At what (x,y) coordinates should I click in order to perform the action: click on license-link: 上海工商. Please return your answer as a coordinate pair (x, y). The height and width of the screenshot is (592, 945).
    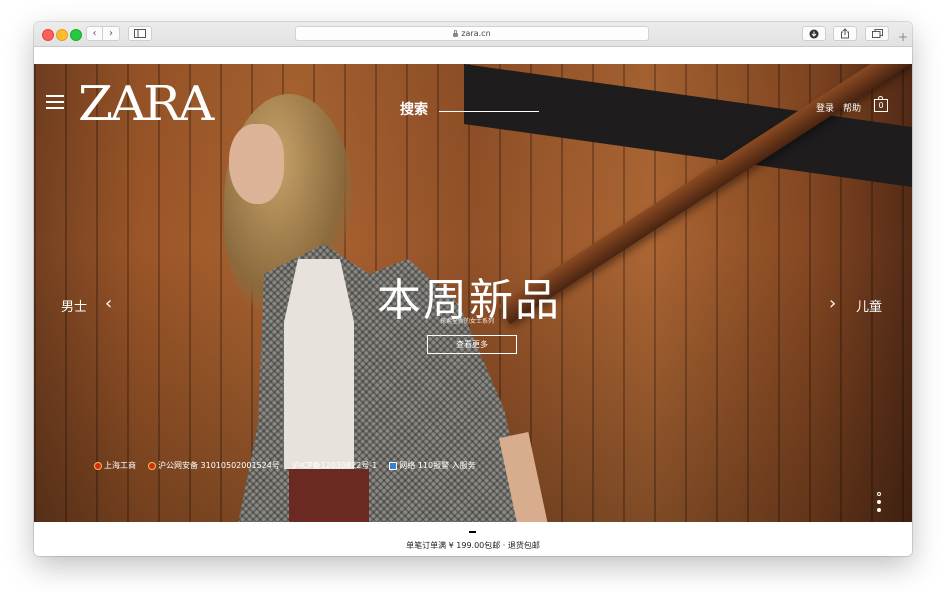
    Looking at the image, I should click on (115, 465).